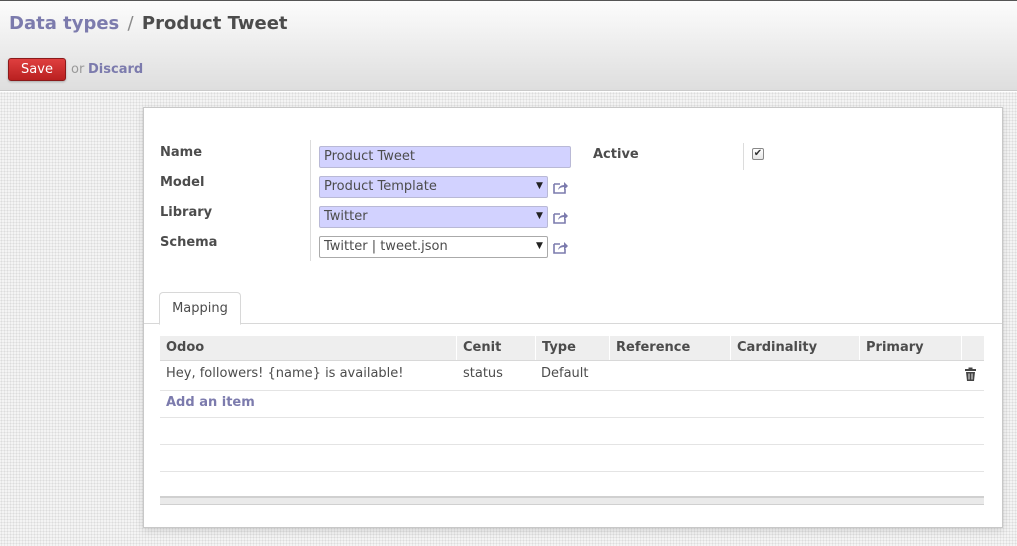  What do you see at coordinates (310, 200) in the screenshot?
I see `label-separator` at bounding box center [310, 200].